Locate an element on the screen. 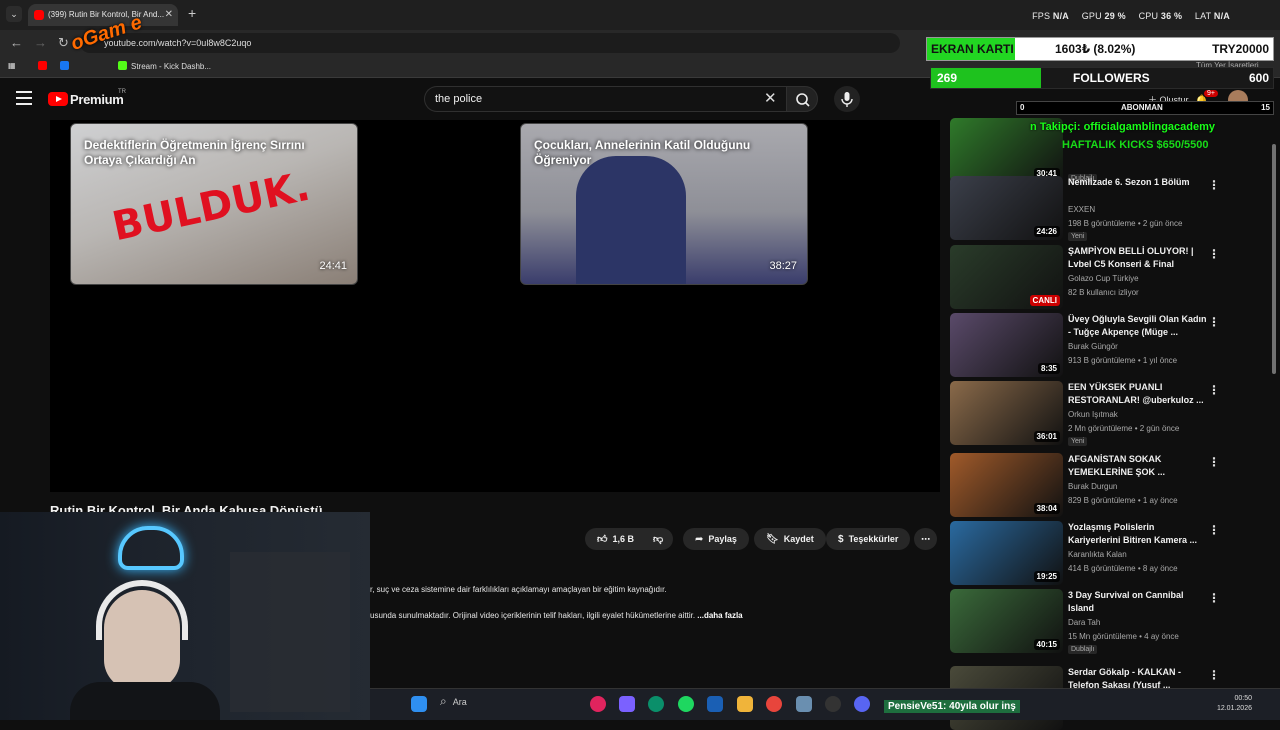 This screenshot has height=730, width=1280. reload-icon: ↻ is located at coordinates (63, 43).